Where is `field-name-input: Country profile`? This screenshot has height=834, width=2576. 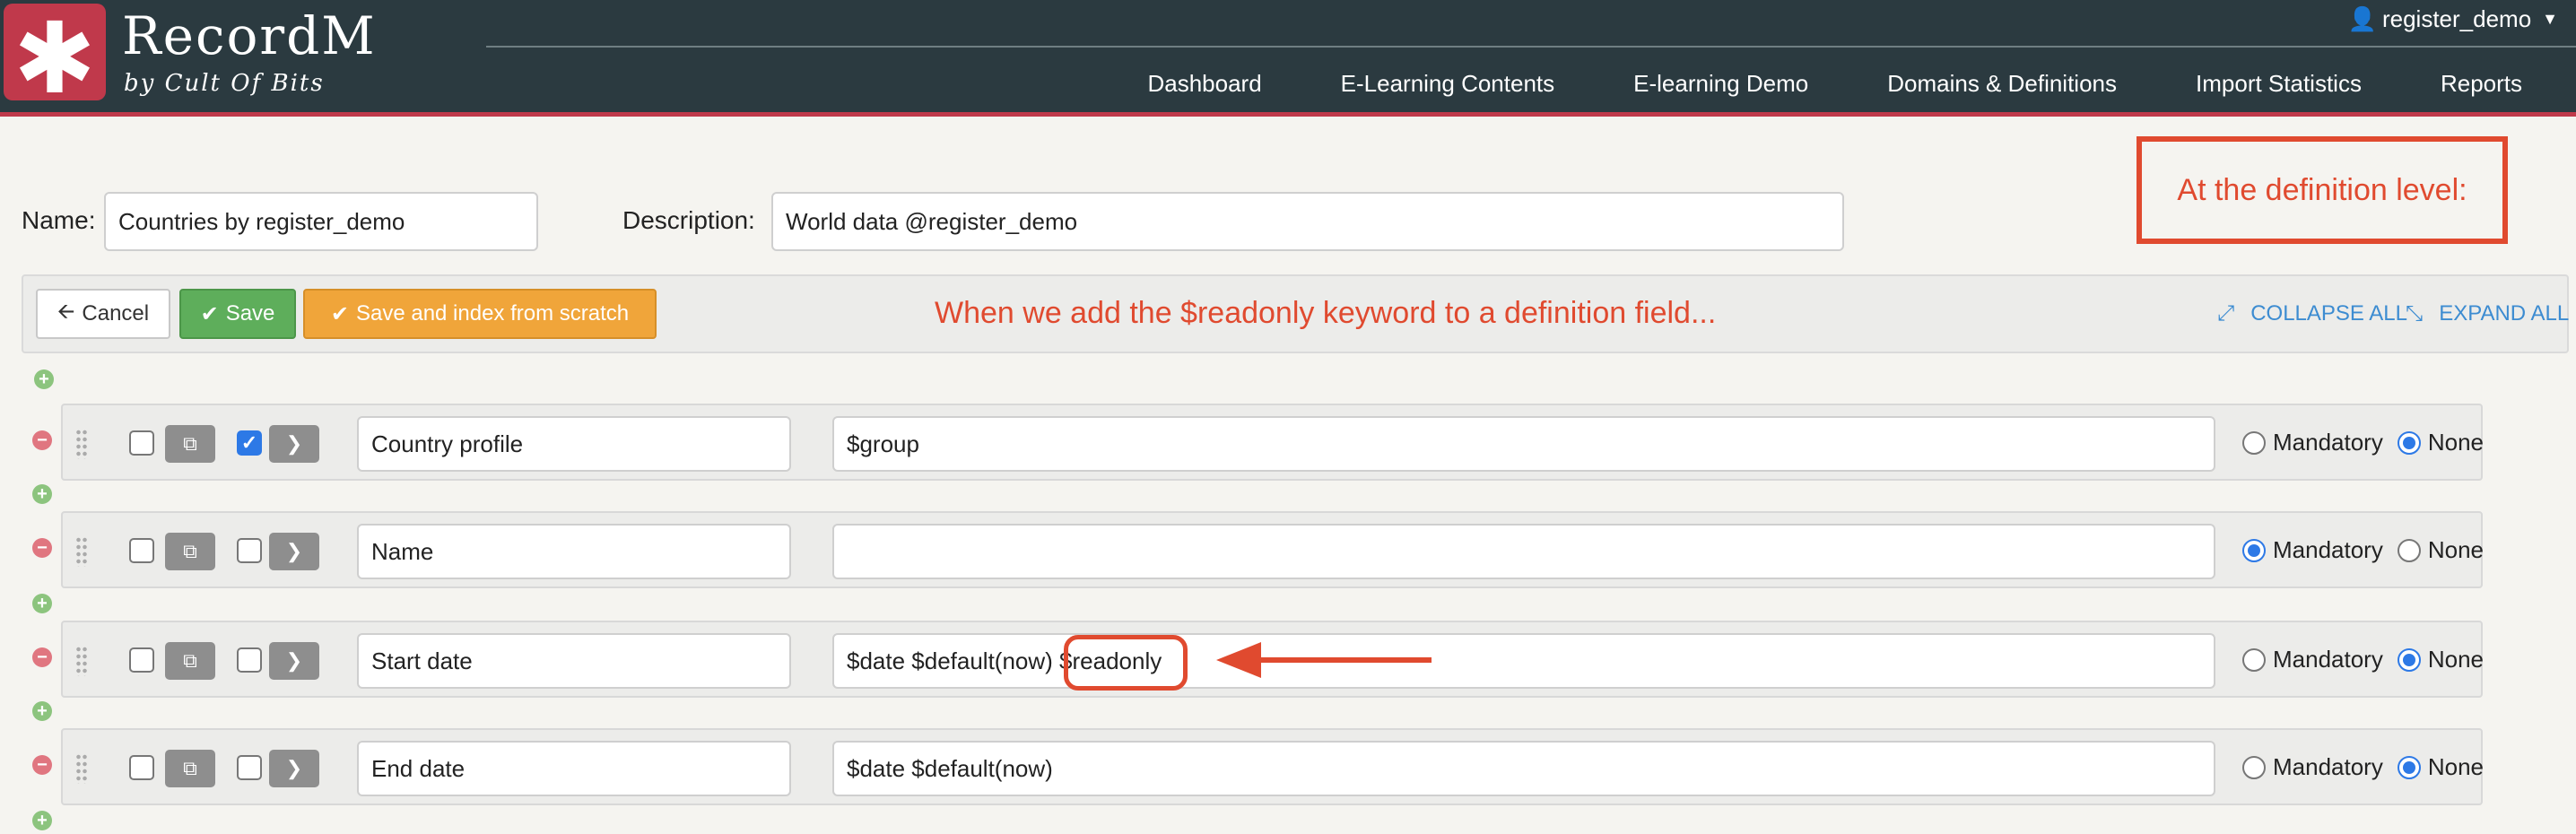 field-name-input: Country profile is located at coordinates (574, 444).